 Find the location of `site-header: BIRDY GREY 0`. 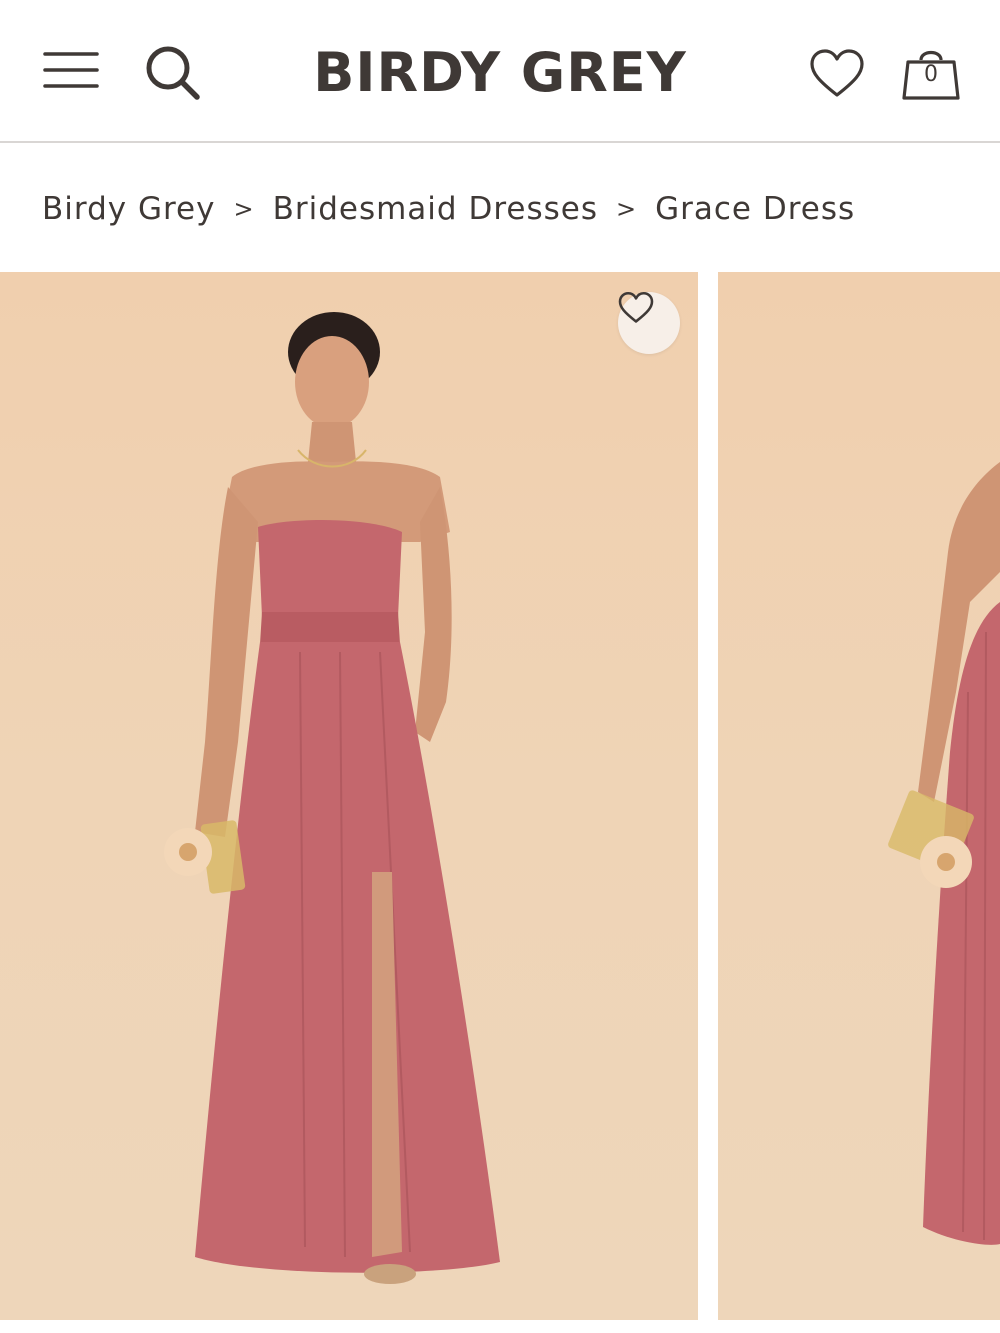

site-header: BIRDY GREY 0 is located at coordinates (500, 71).